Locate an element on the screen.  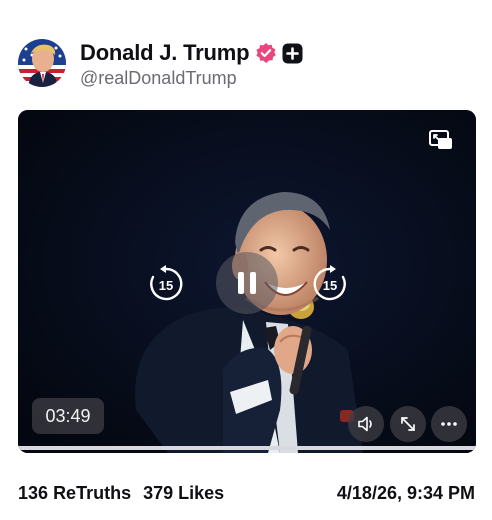
retruths-link: 136 ReTruths is located at coordinates (74, 493).